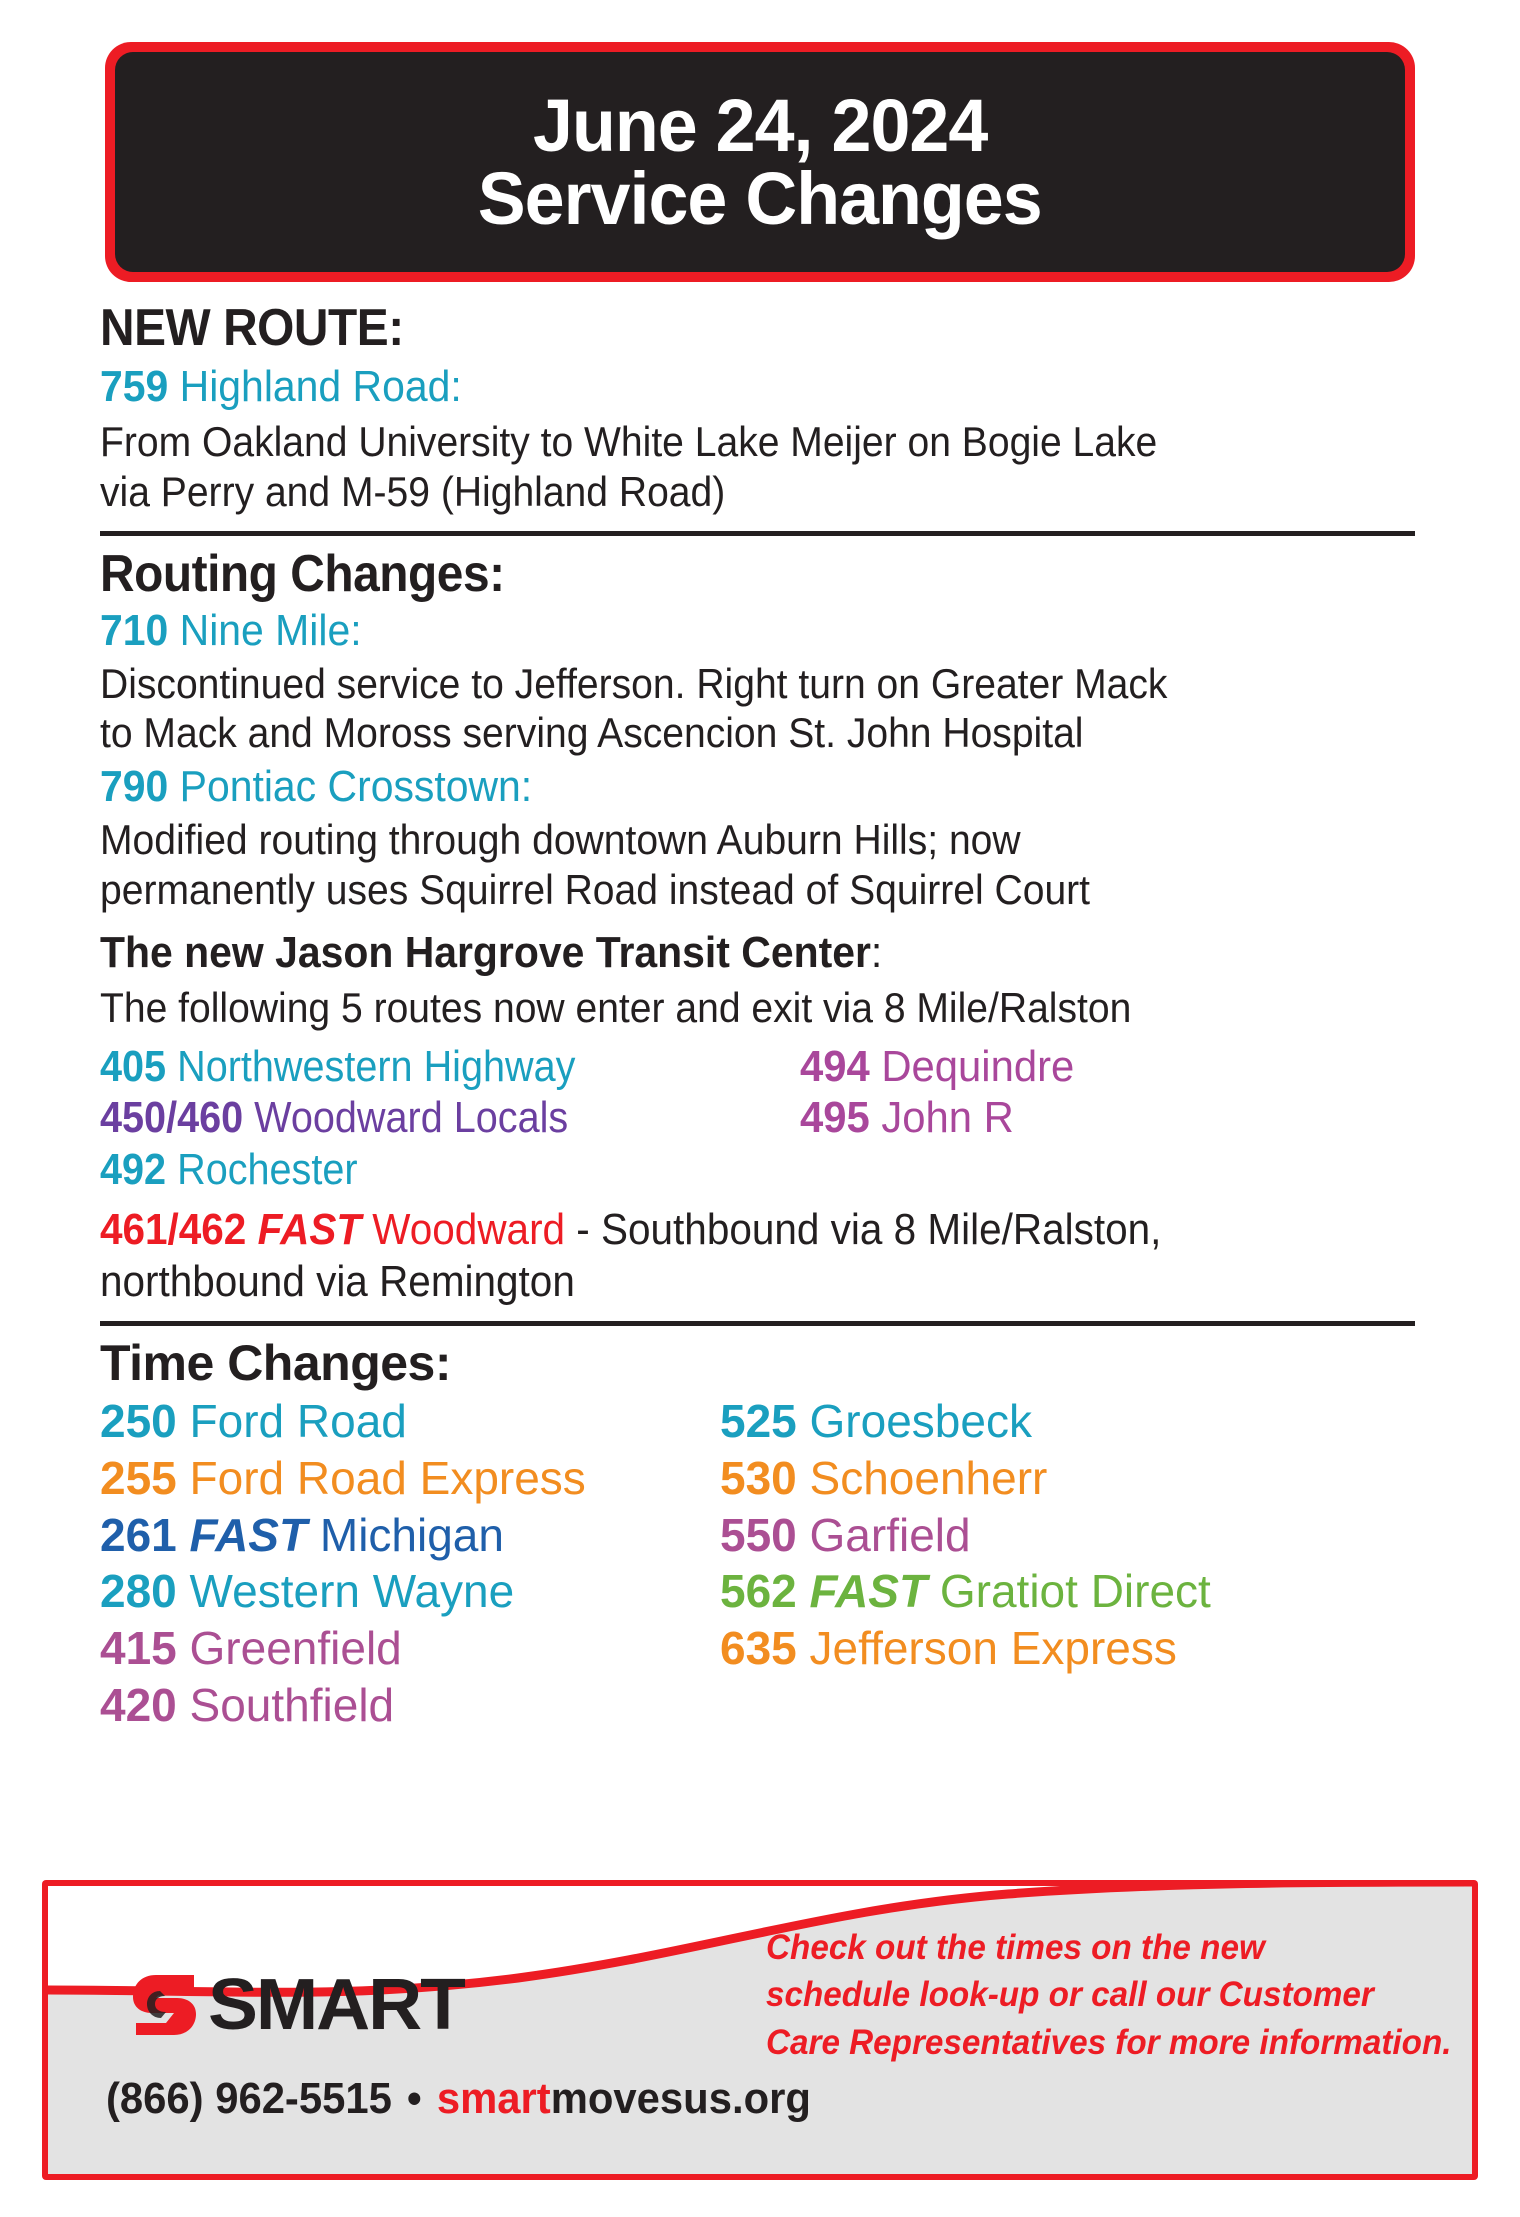 This screenshot has height=2217, width=1520. I want to click on time-changes-heading: Time Changes:, so click(276, 1363).